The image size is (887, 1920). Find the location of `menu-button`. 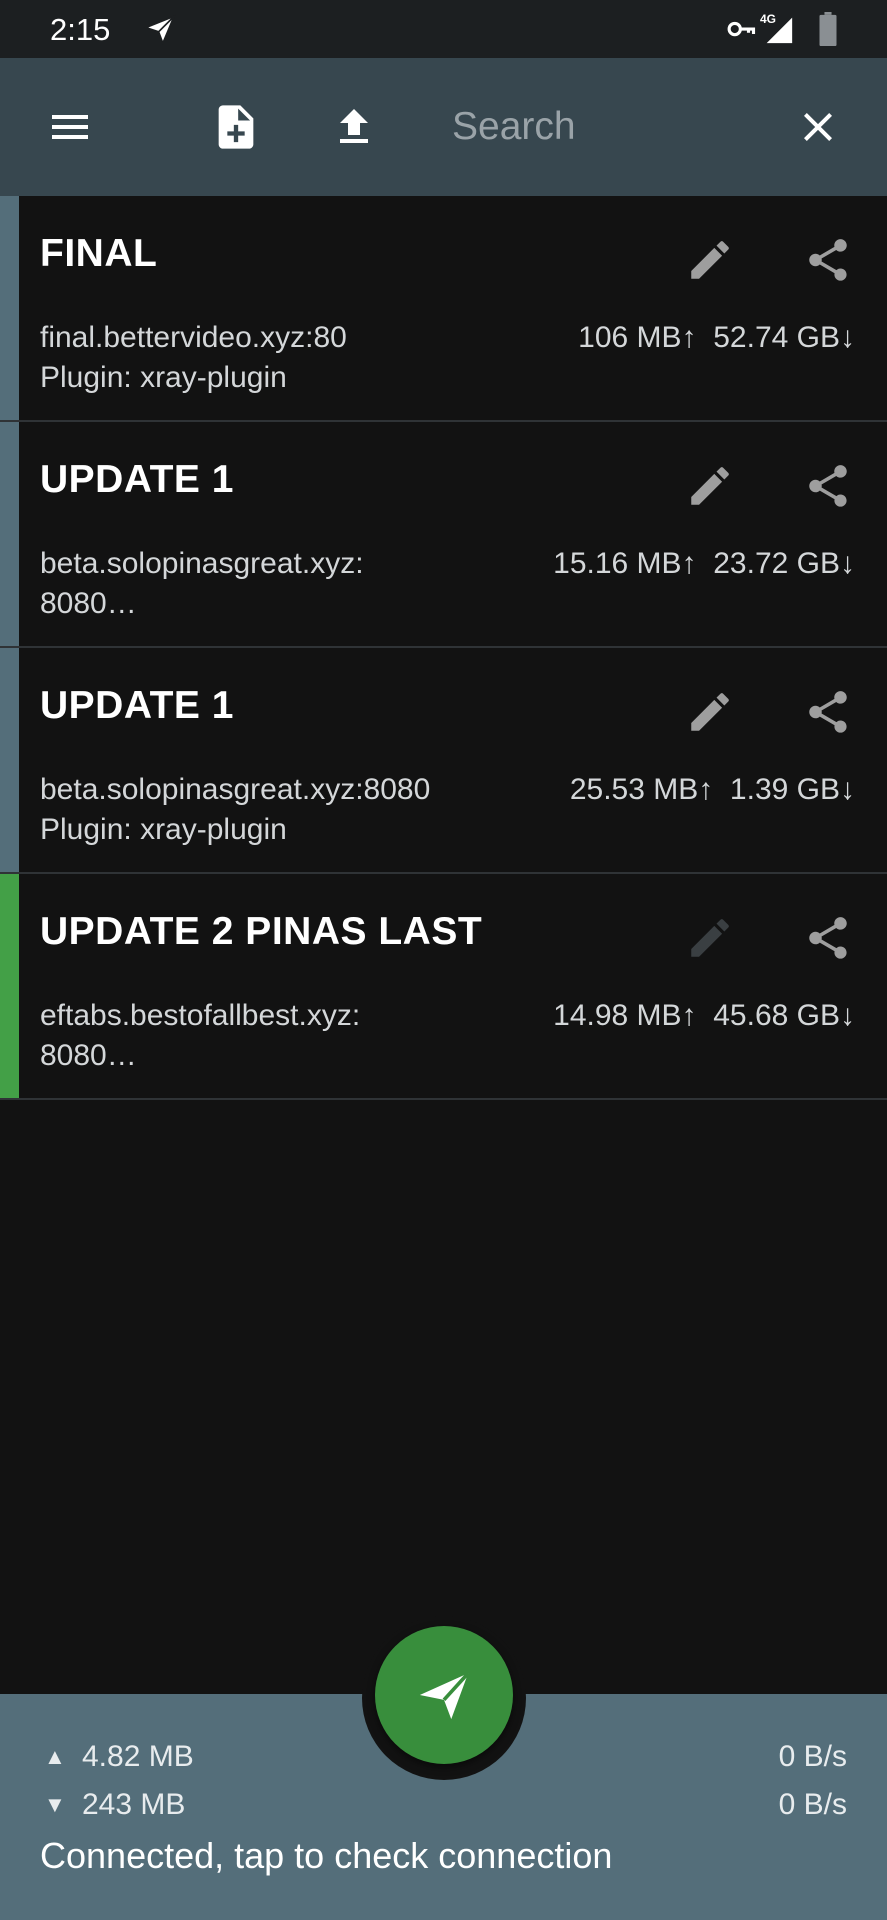

menu-button is located at coordinates (70, 127).